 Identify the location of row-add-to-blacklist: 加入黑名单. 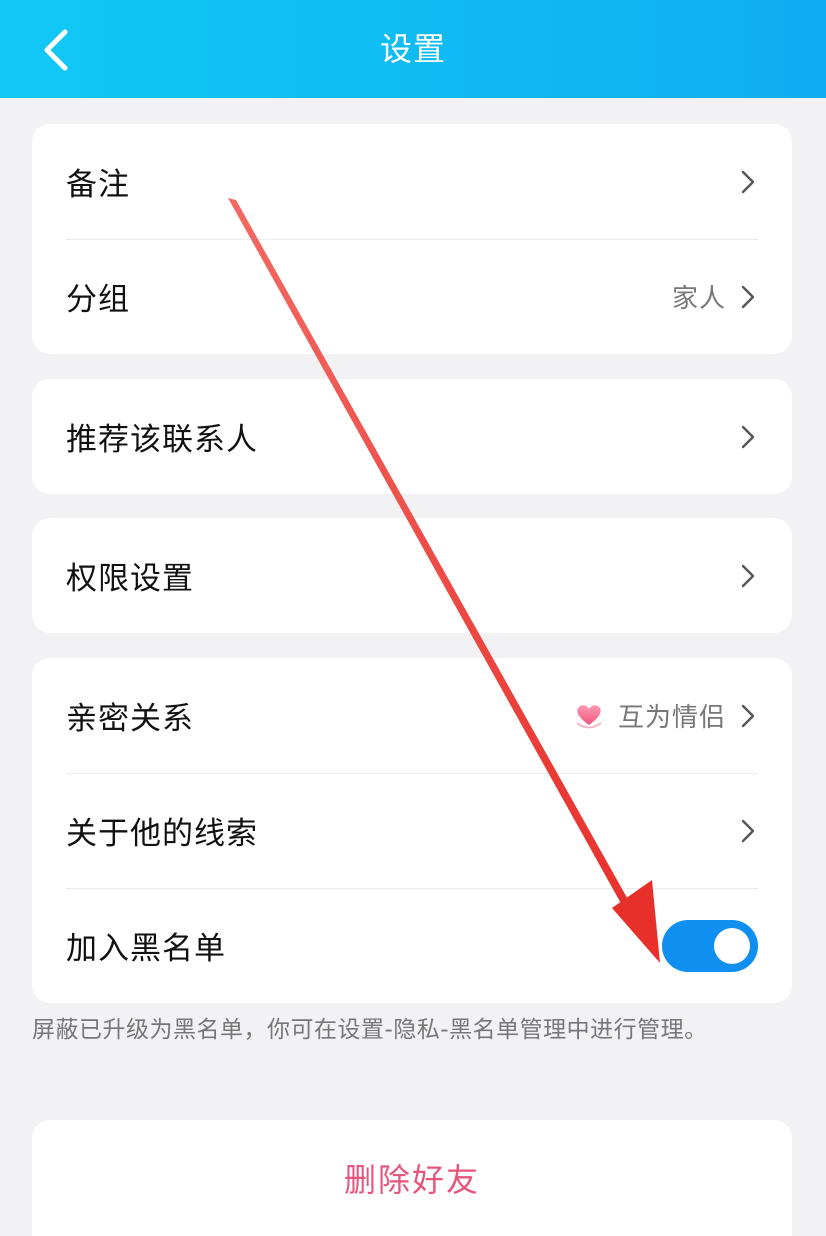
(412, 945).